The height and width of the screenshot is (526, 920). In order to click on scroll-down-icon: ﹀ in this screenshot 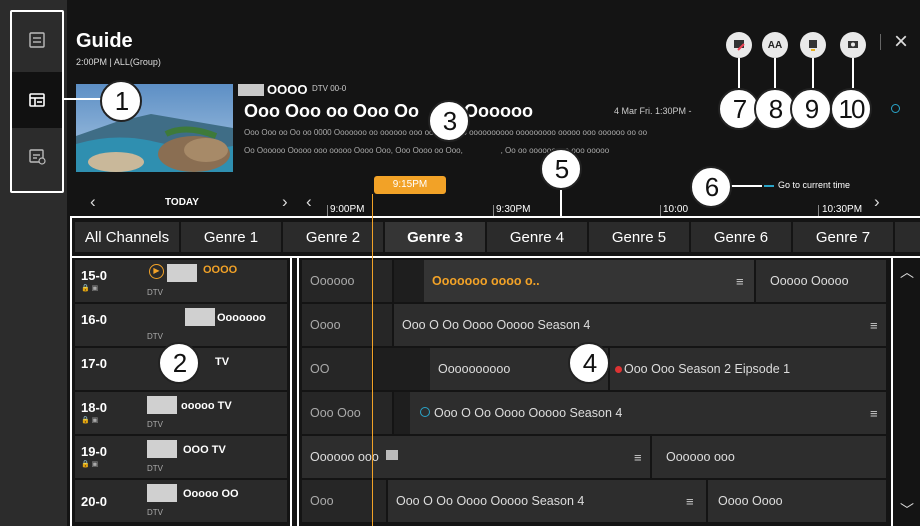, I will do `click(907, 510)`.